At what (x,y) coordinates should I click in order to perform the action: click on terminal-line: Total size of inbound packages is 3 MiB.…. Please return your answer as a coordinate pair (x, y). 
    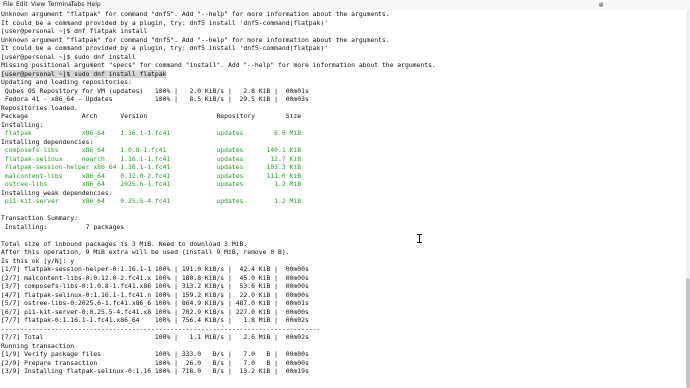
    Looking at the image, I should click on (343, 244).